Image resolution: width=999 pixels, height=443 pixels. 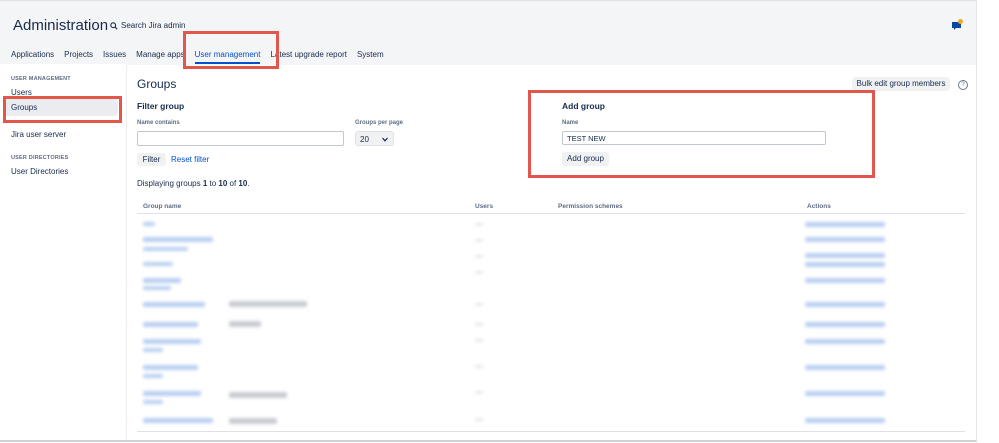 I want to click on column-header-permission-schemes: Permission schemes, so click(x=590, y=206).